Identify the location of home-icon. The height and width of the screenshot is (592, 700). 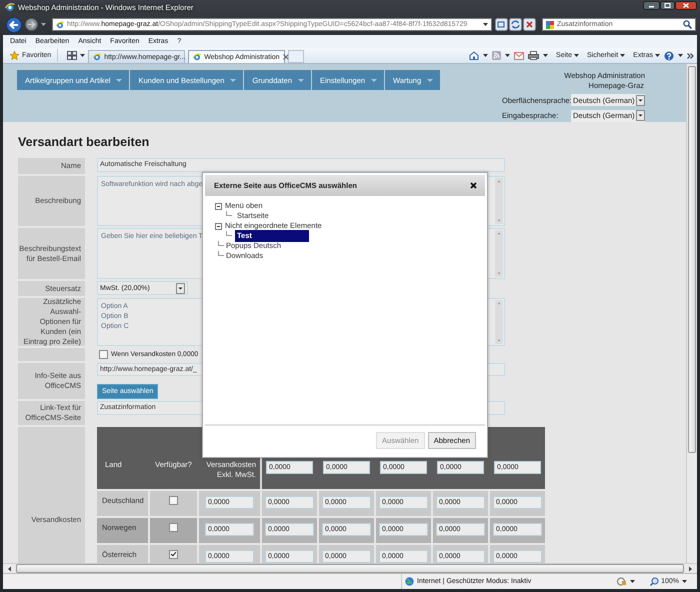
(474, 55).